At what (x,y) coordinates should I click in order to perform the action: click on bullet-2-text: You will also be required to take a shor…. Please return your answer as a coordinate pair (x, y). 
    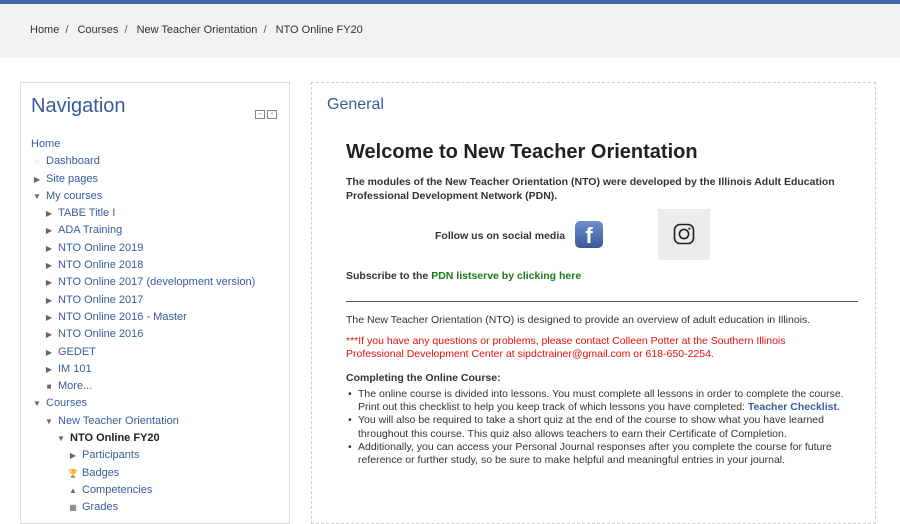
    Looking at the image, I should click on (591, 427).